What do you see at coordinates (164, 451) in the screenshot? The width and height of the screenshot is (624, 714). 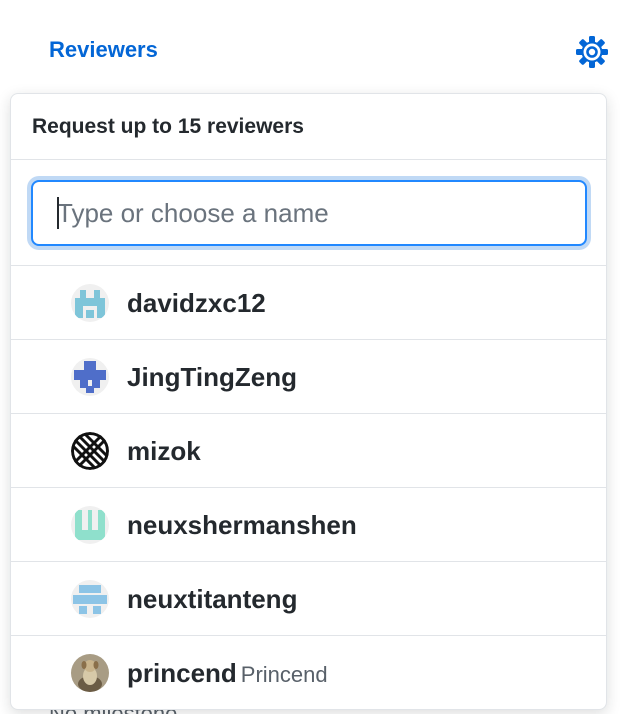 I see `reviewer-login: mizok` at bounding box center [164, 451].